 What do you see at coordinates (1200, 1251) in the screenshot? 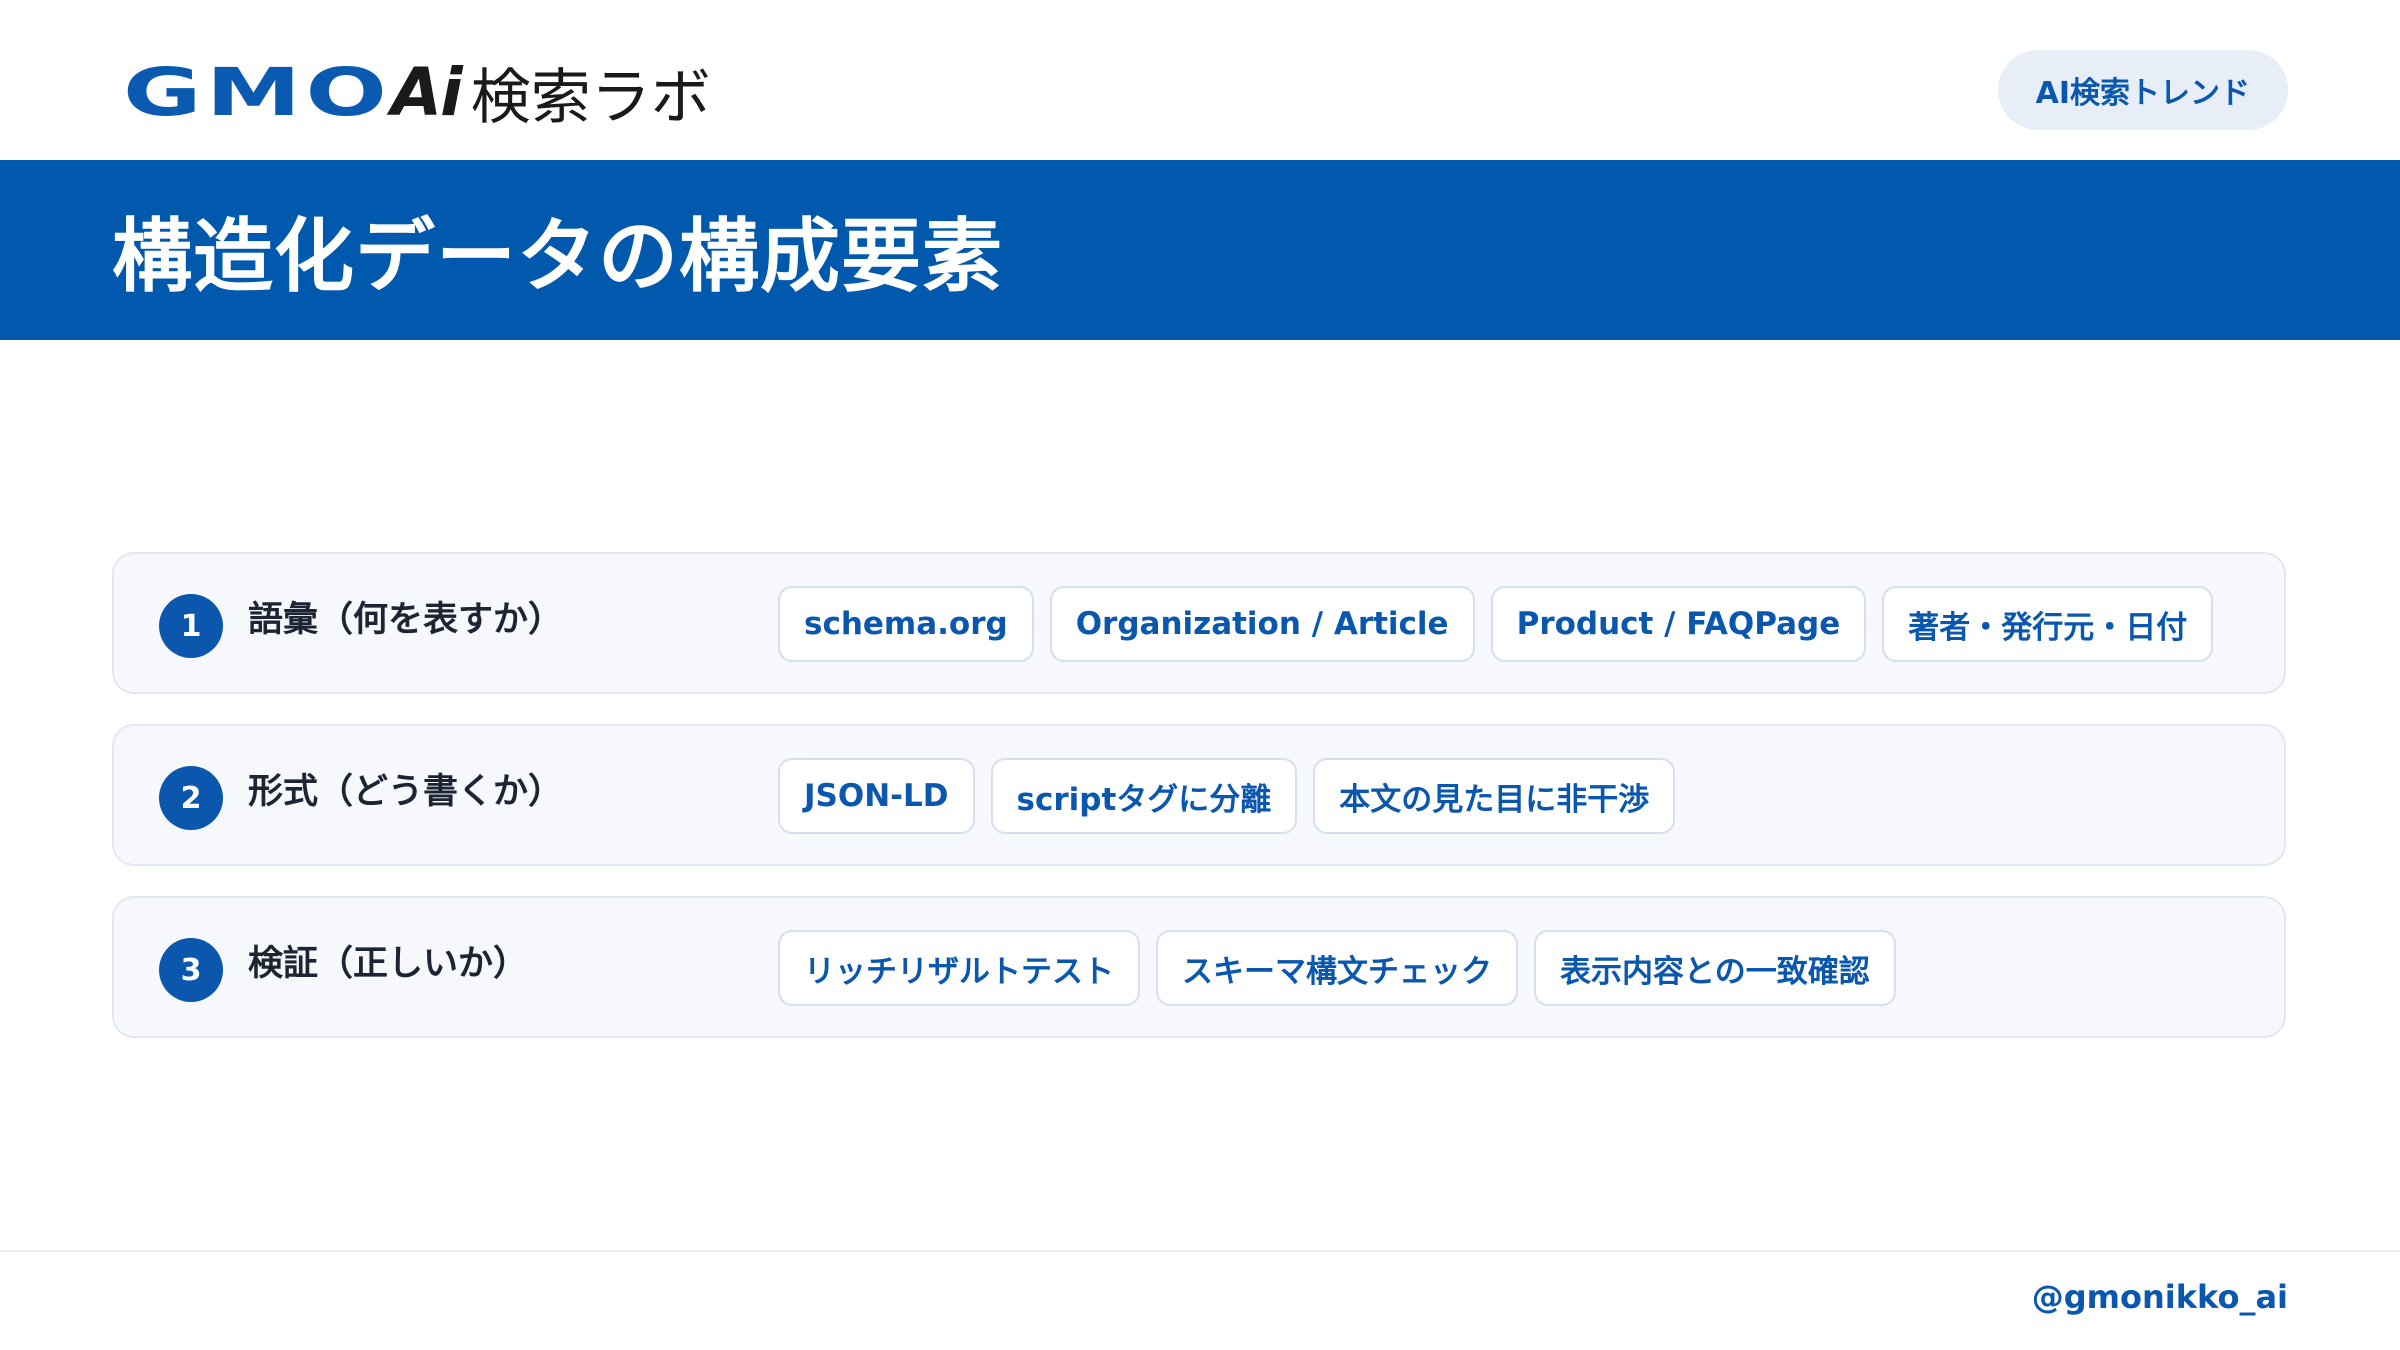
I see `footer-divider` at bounding box center [1200, 1251].